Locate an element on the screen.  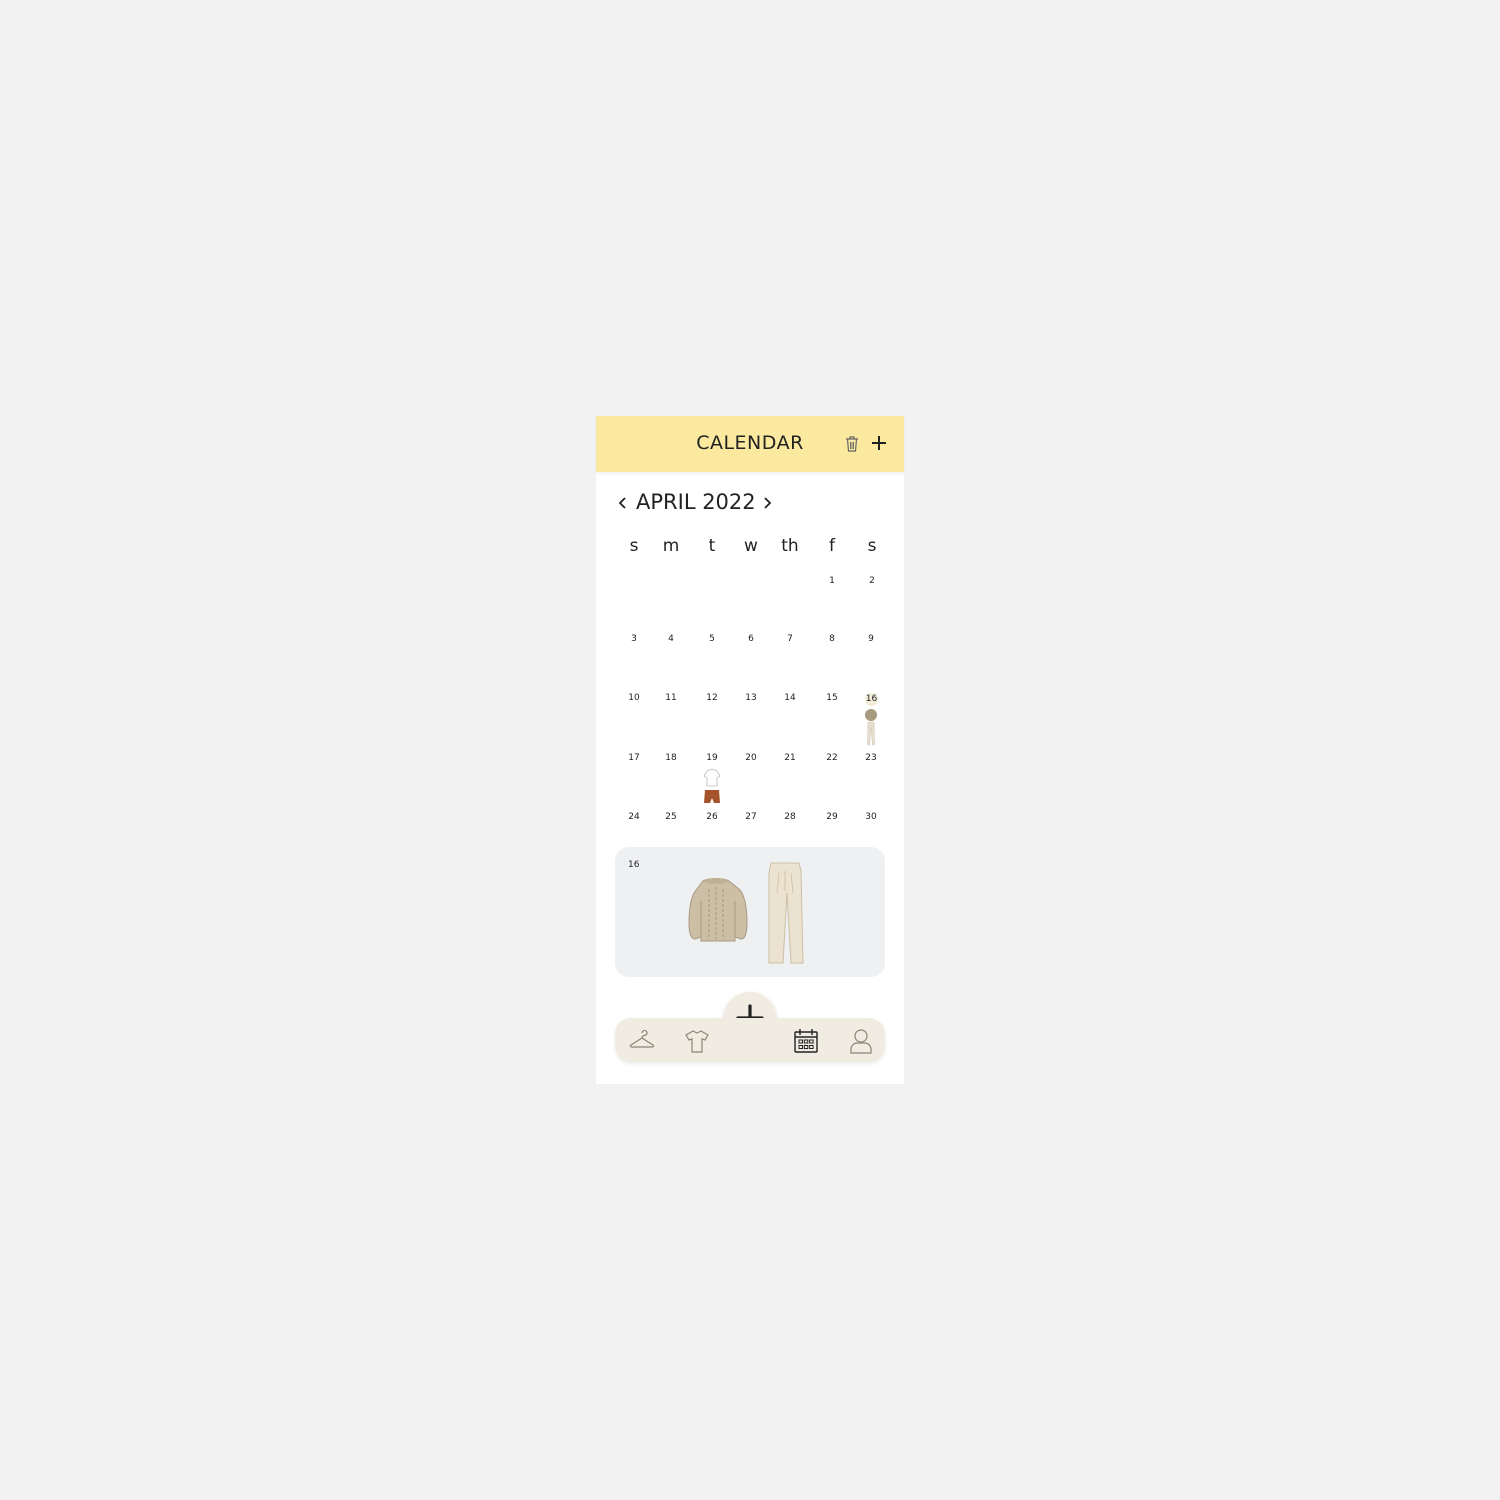
calendar-day: 18 is located at coordinates (671, 758).